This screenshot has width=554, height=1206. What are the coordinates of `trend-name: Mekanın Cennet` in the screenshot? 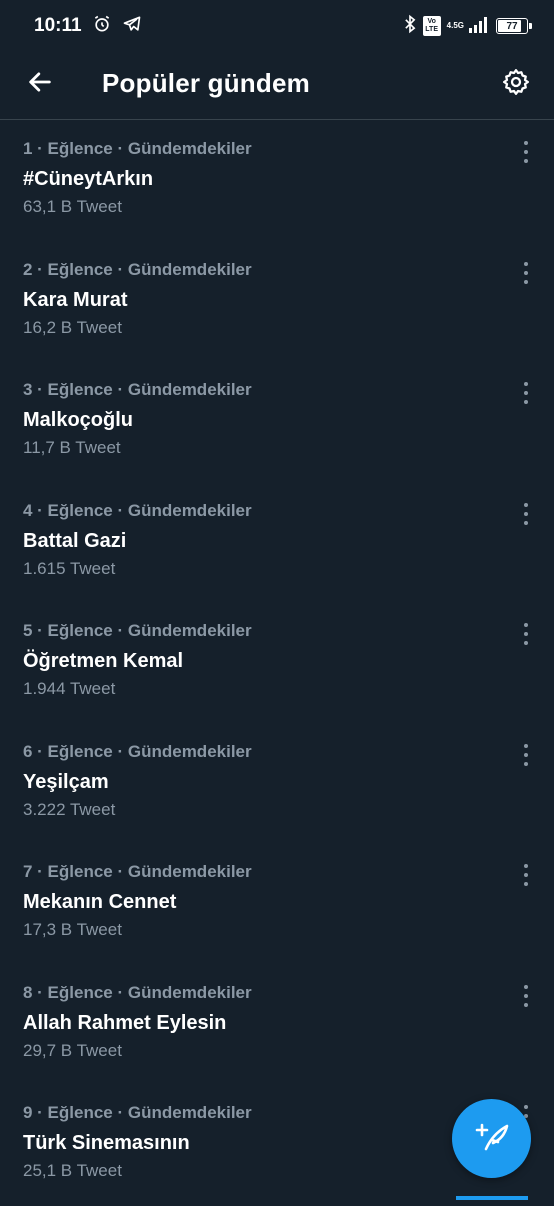 It's located at (100, 902).